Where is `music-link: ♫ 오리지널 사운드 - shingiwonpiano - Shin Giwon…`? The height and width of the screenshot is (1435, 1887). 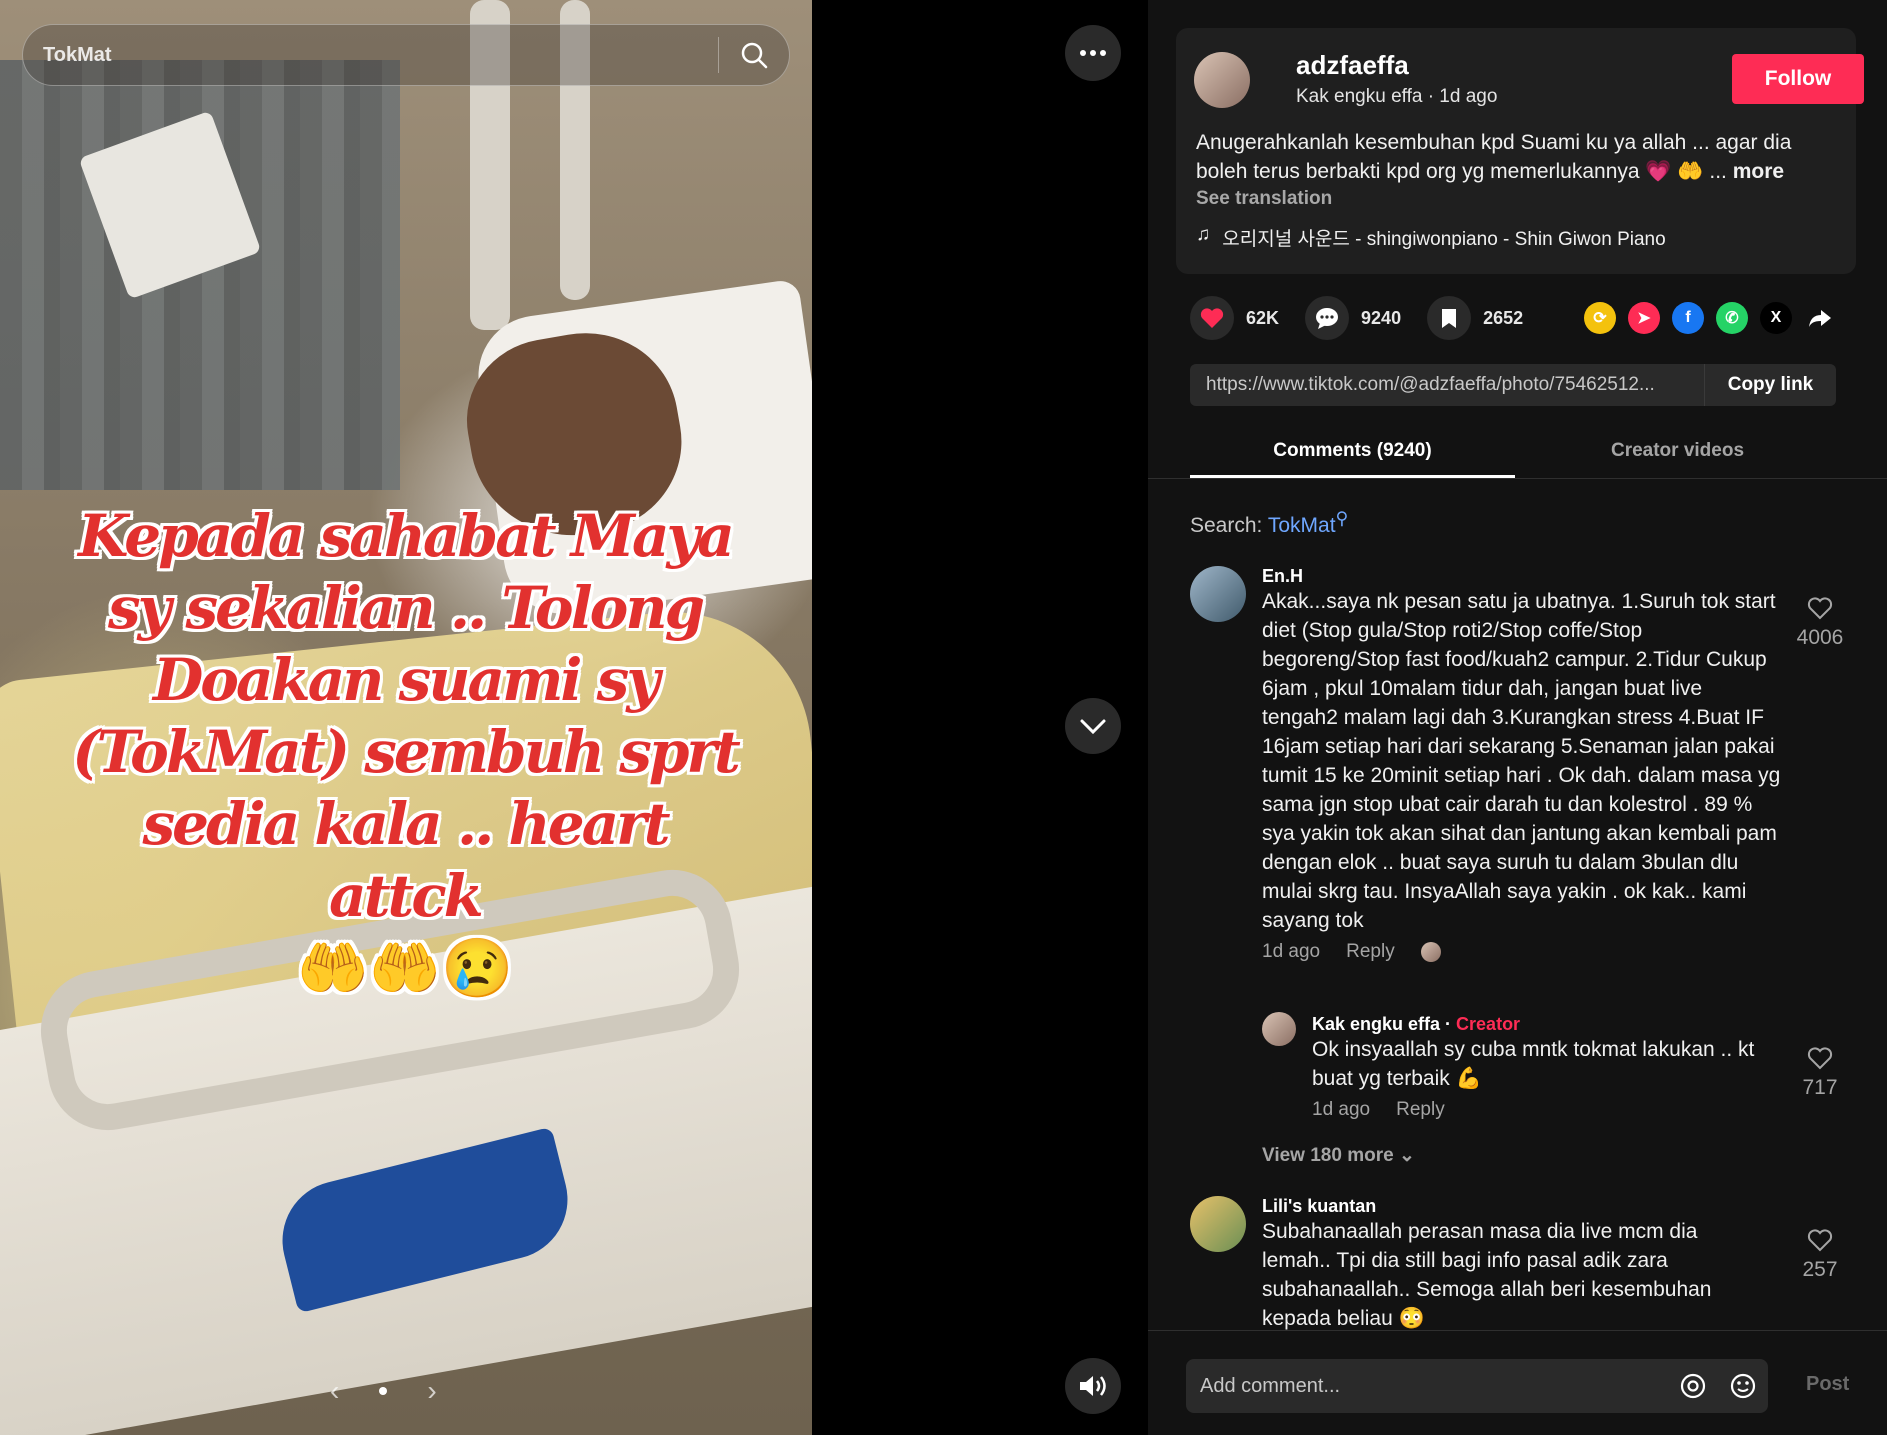
music-link: ♫ 오리지널 사운드 - shingiwonpiano - Shin Giwon… is located at coordinates (1431, 237).